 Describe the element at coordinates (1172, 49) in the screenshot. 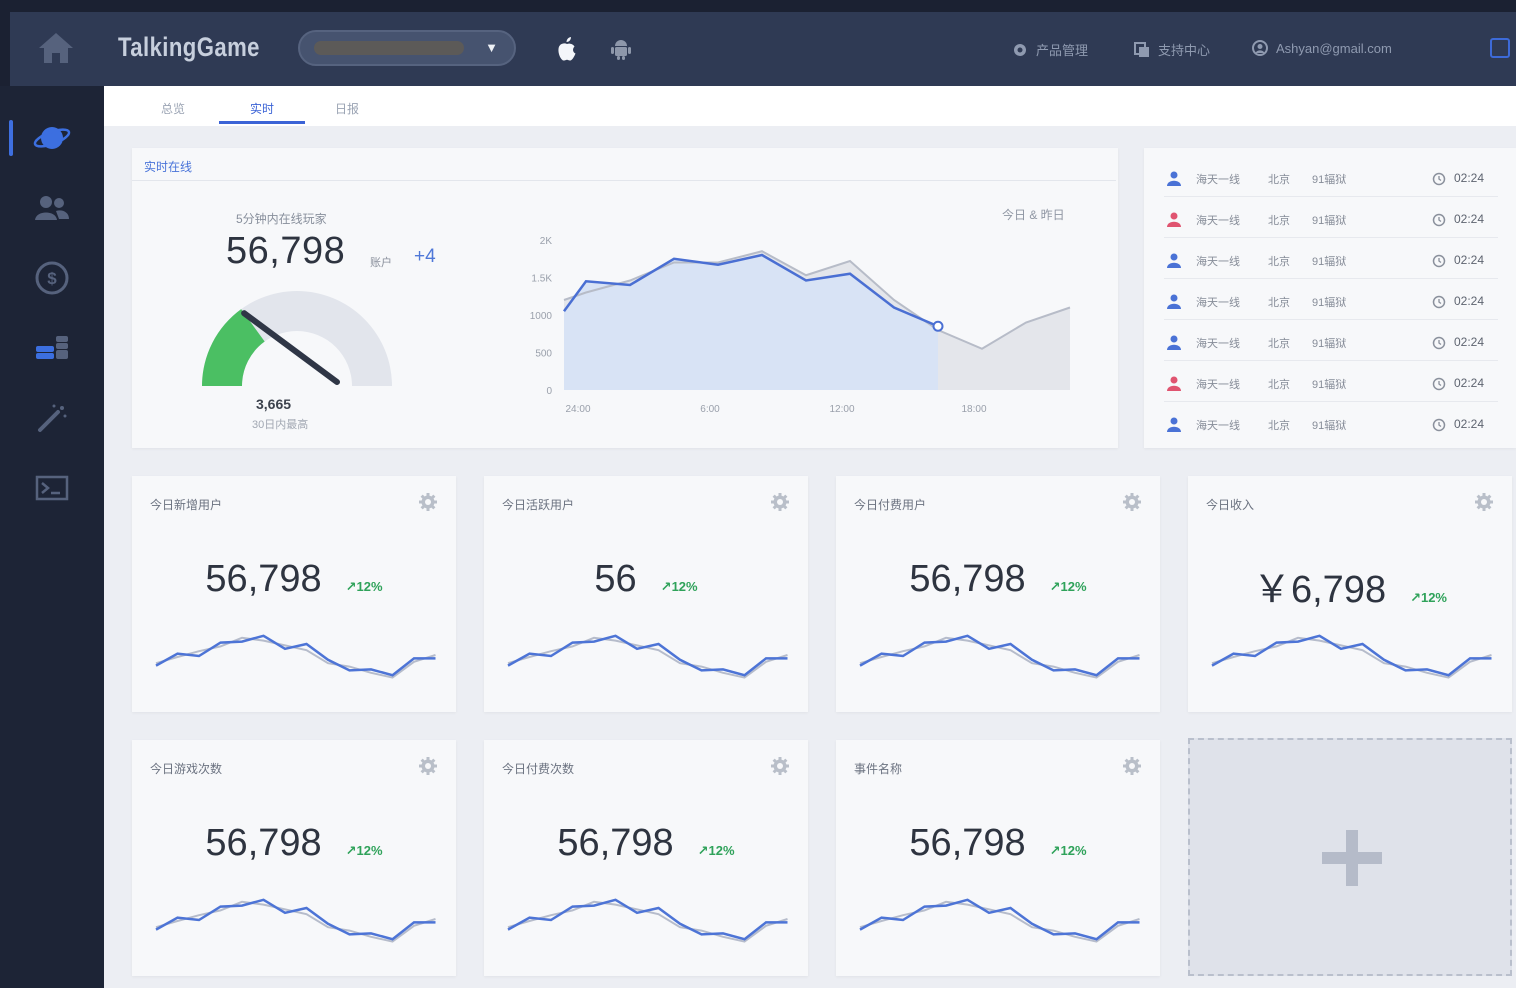

I see `support-center-link: 支持中心` at that location.